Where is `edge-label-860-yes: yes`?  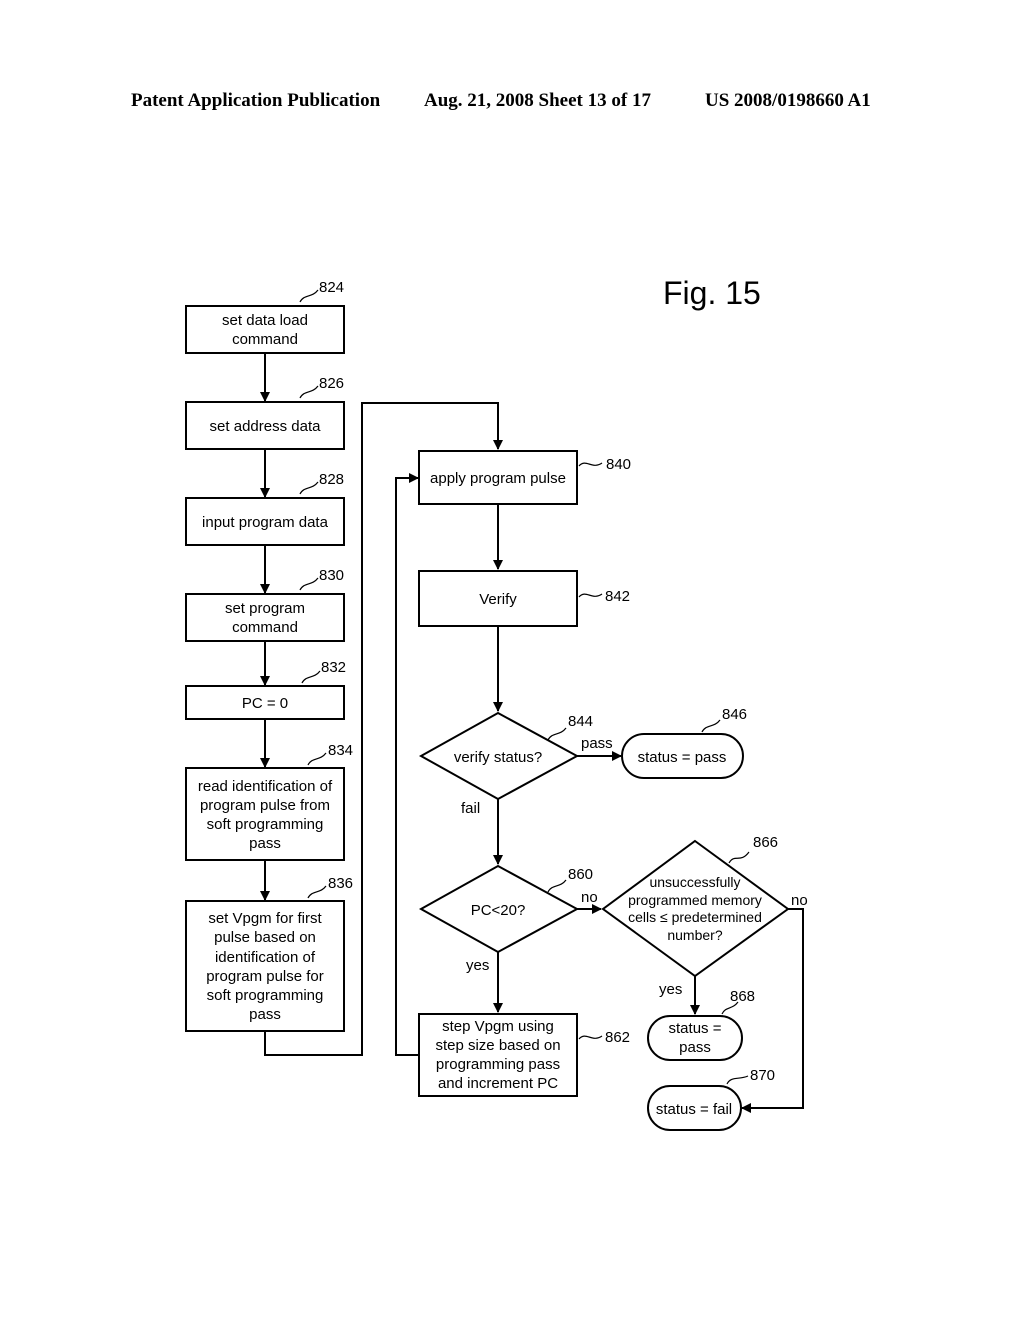 edge-label-860-yes: yes is located at coordinates (477, 965).